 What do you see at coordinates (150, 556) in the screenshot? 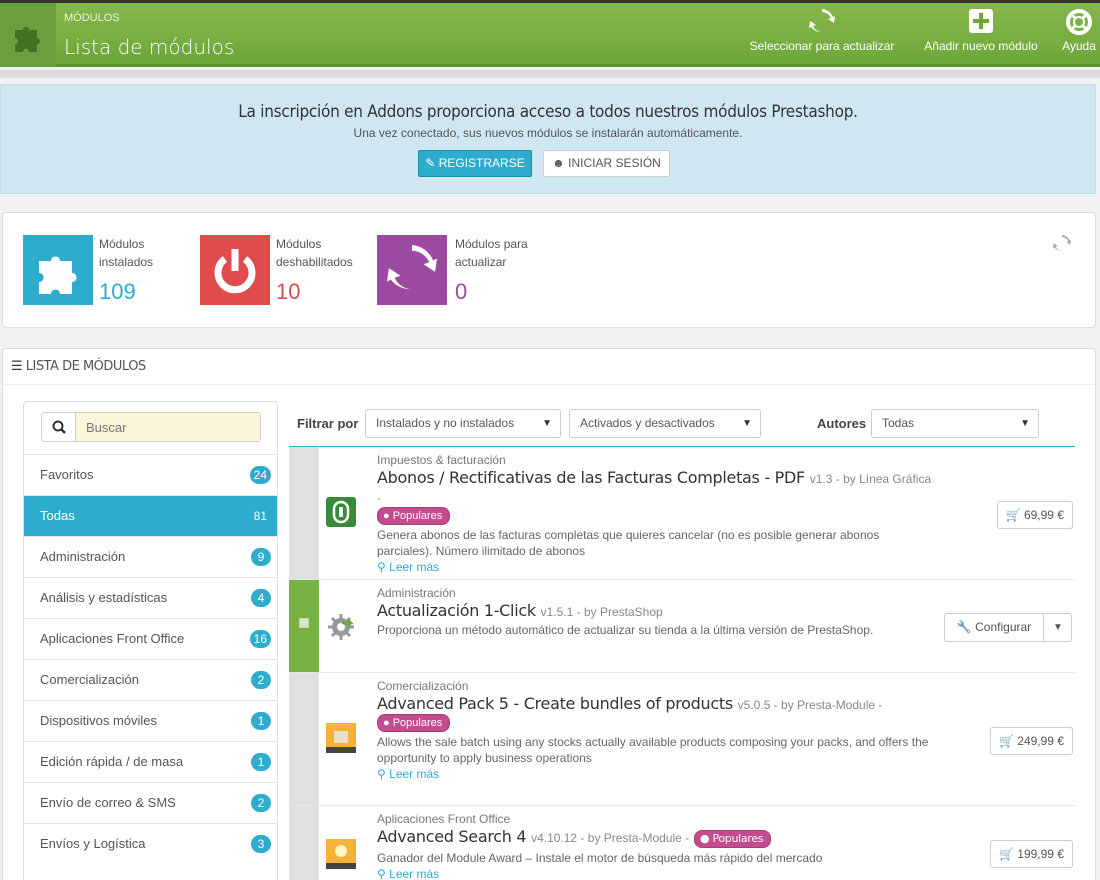
I see `category-item: Administración 9` at bounding box center [150, 556].